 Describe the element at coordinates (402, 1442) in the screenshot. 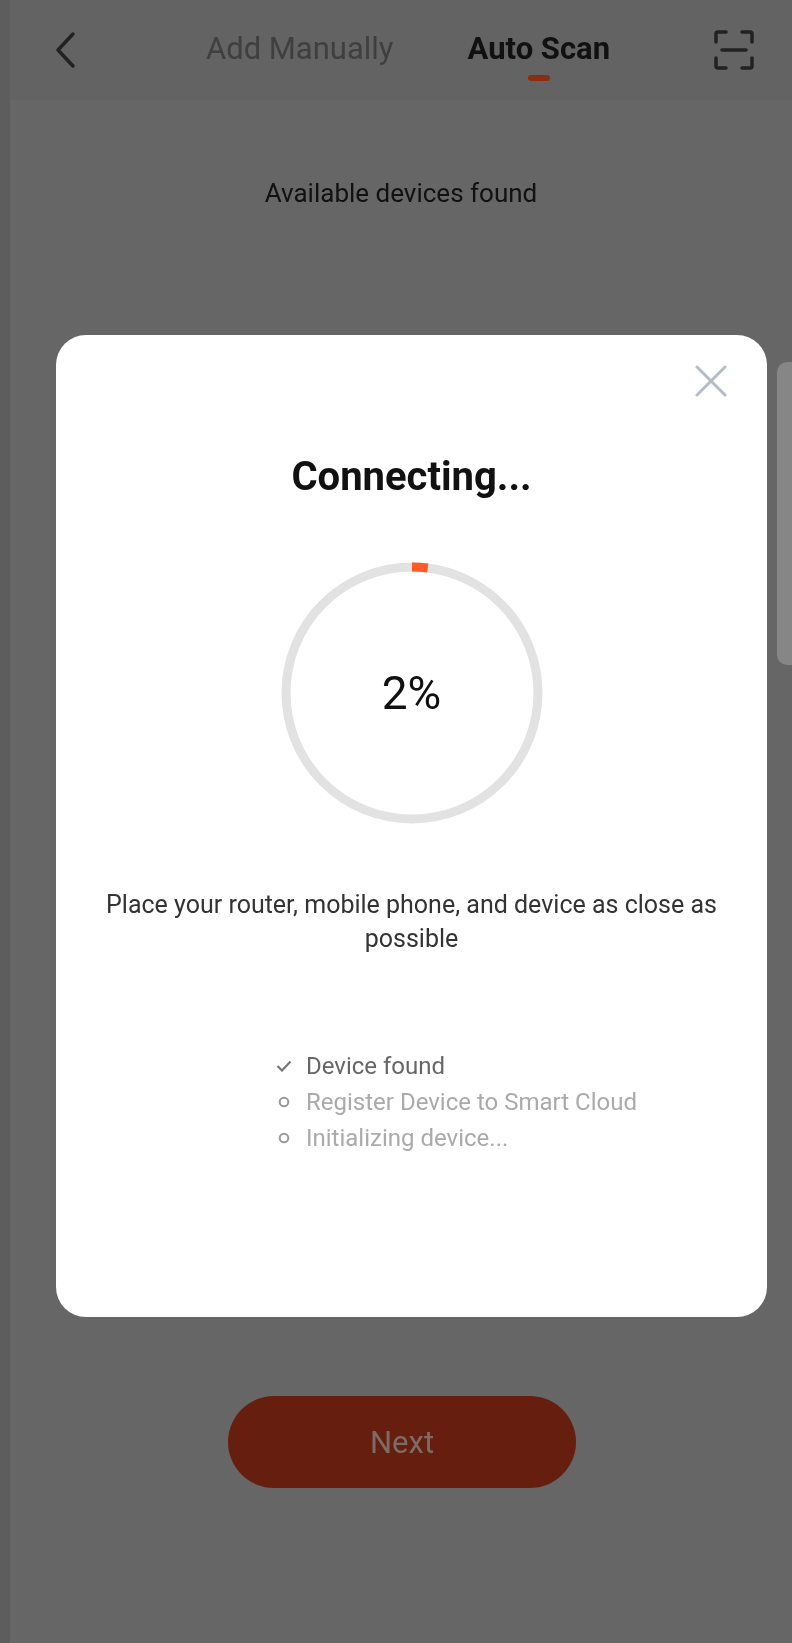

I see `next-button: Next` at that location.